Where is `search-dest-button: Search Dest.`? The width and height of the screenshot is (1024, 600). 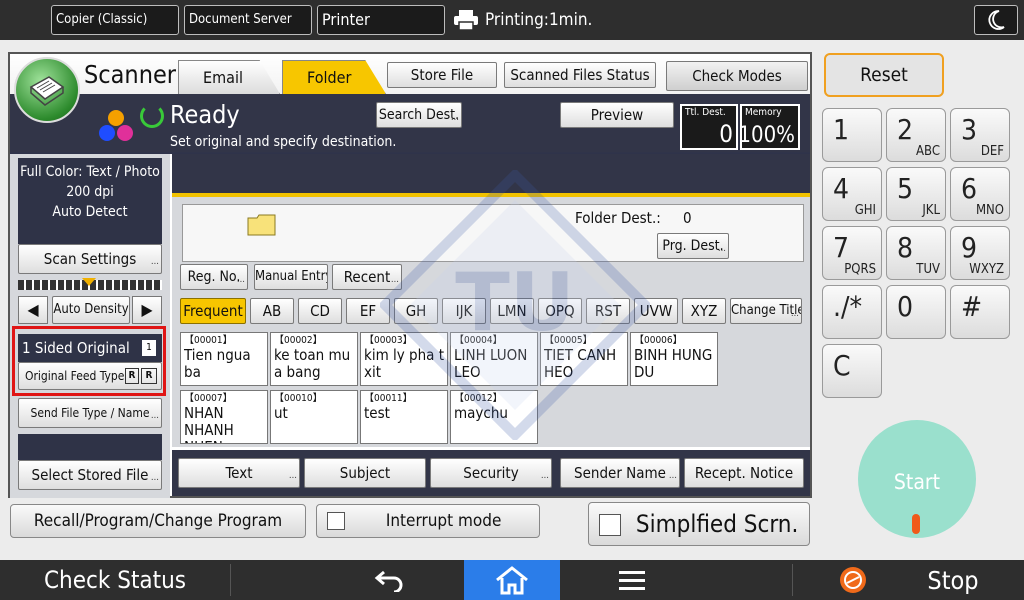
search-dest-button: Search Dest. is located at coordinates (419, 115).